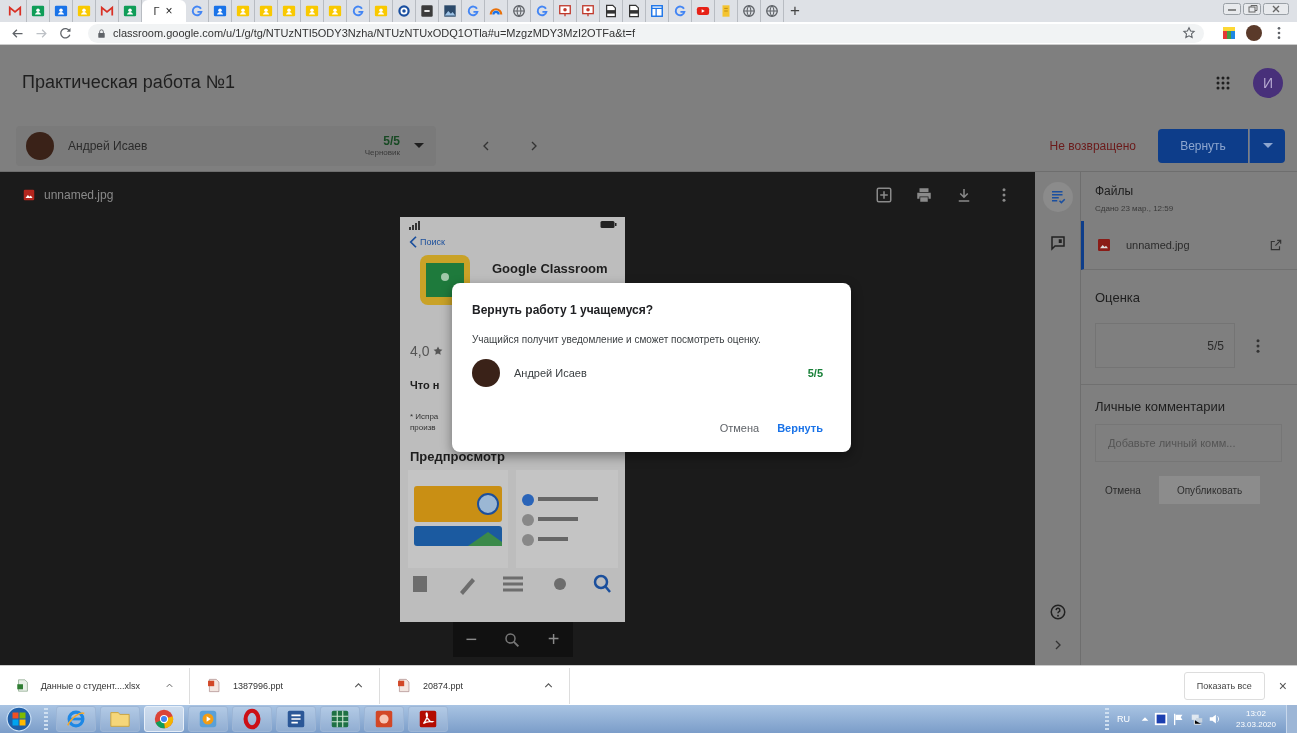 Image resolution: width=1297 pixels, height=733 pixels. Describe the element at coordinates (1232, 9) in the screenshot. I see `minimize-button` at that location.